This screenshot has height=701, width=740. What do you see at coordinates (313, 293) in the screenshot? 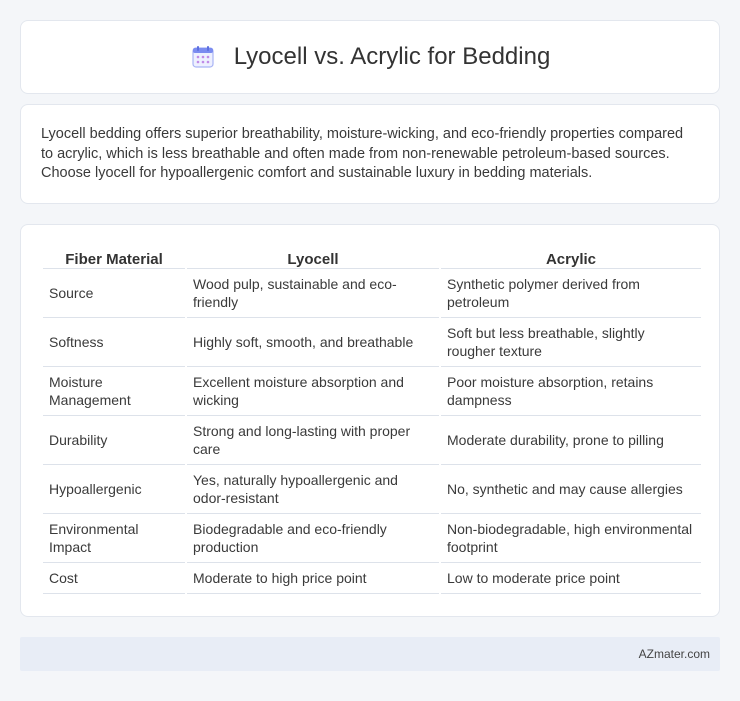
I see `lyocell-cell: Wood pulp, sustainable and eco-friendly` at bounding box center [313, 293].